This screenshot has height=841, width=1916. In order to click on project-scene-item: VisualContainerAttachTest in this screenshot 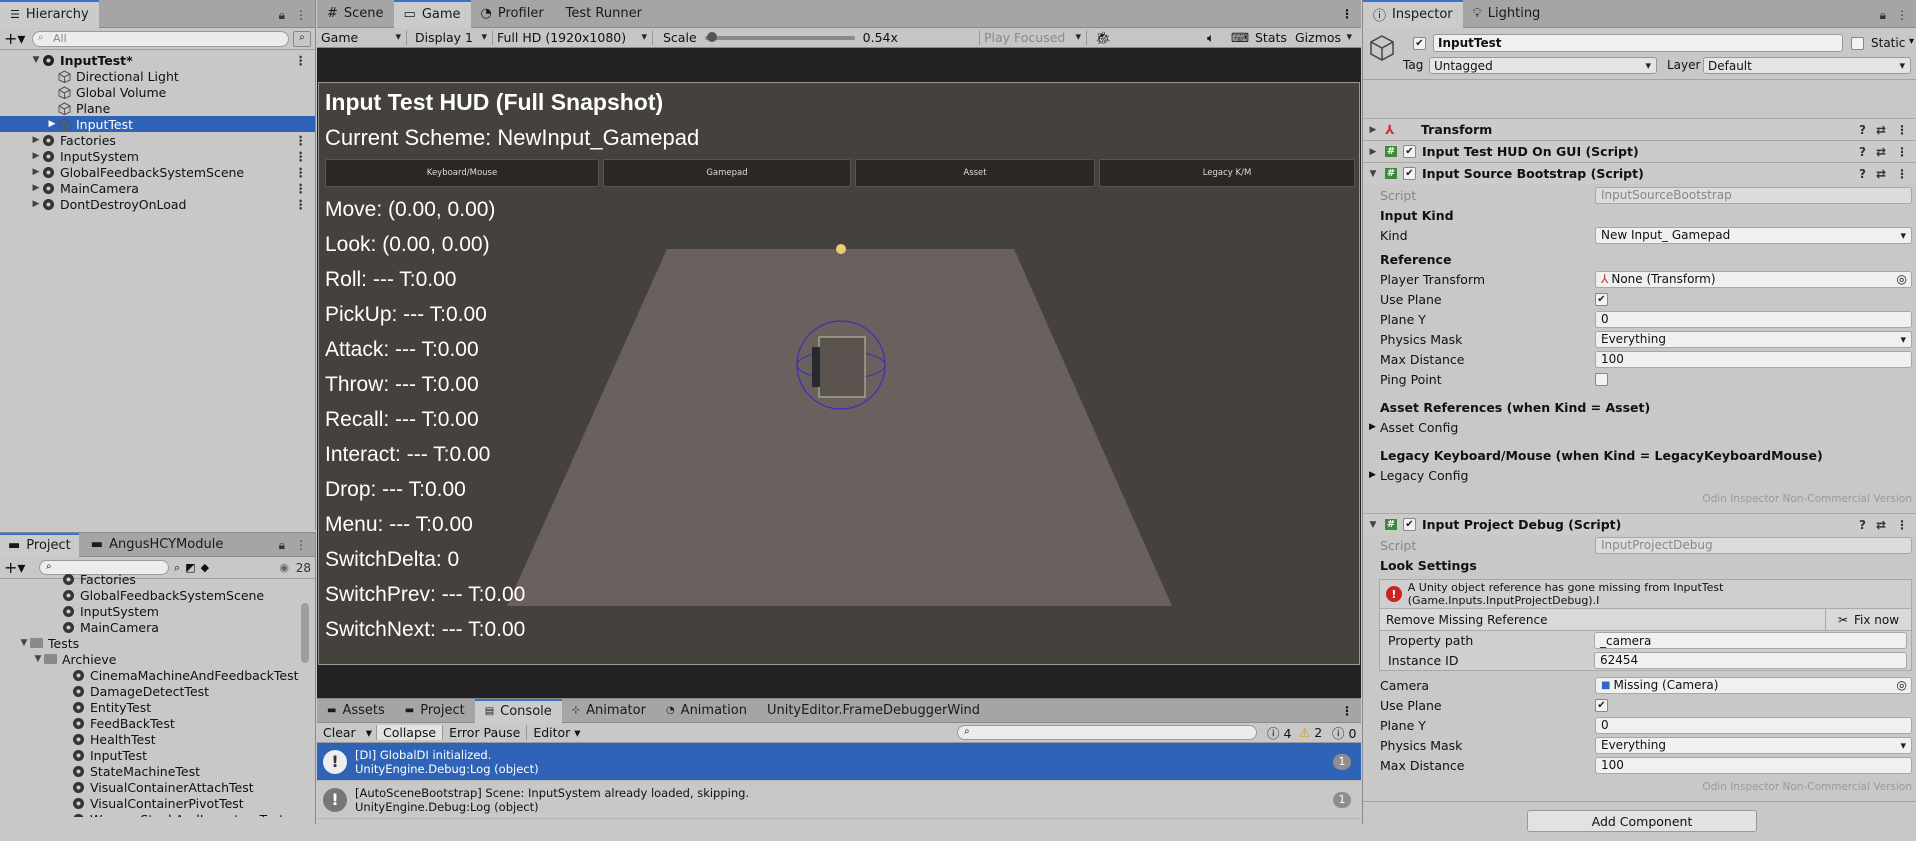, I will do `click(157, 787)`.